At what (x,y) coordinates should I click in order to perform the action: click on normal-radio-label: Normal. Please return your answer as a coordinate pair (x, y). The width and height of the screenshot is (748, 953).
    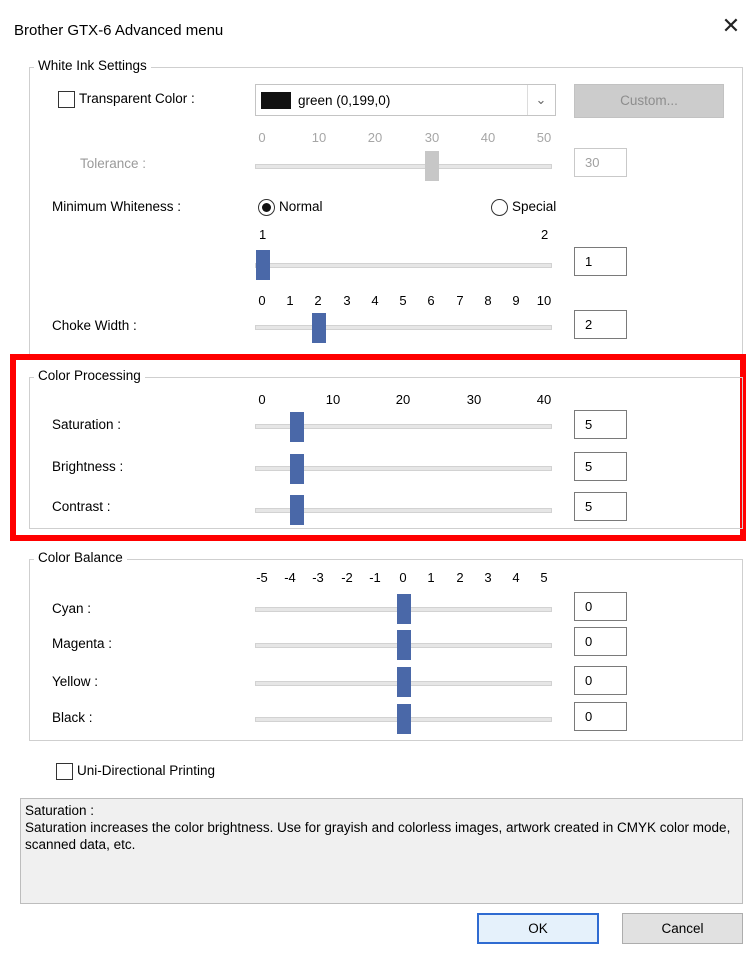
    Looking at the image, I should click on (301, 206).